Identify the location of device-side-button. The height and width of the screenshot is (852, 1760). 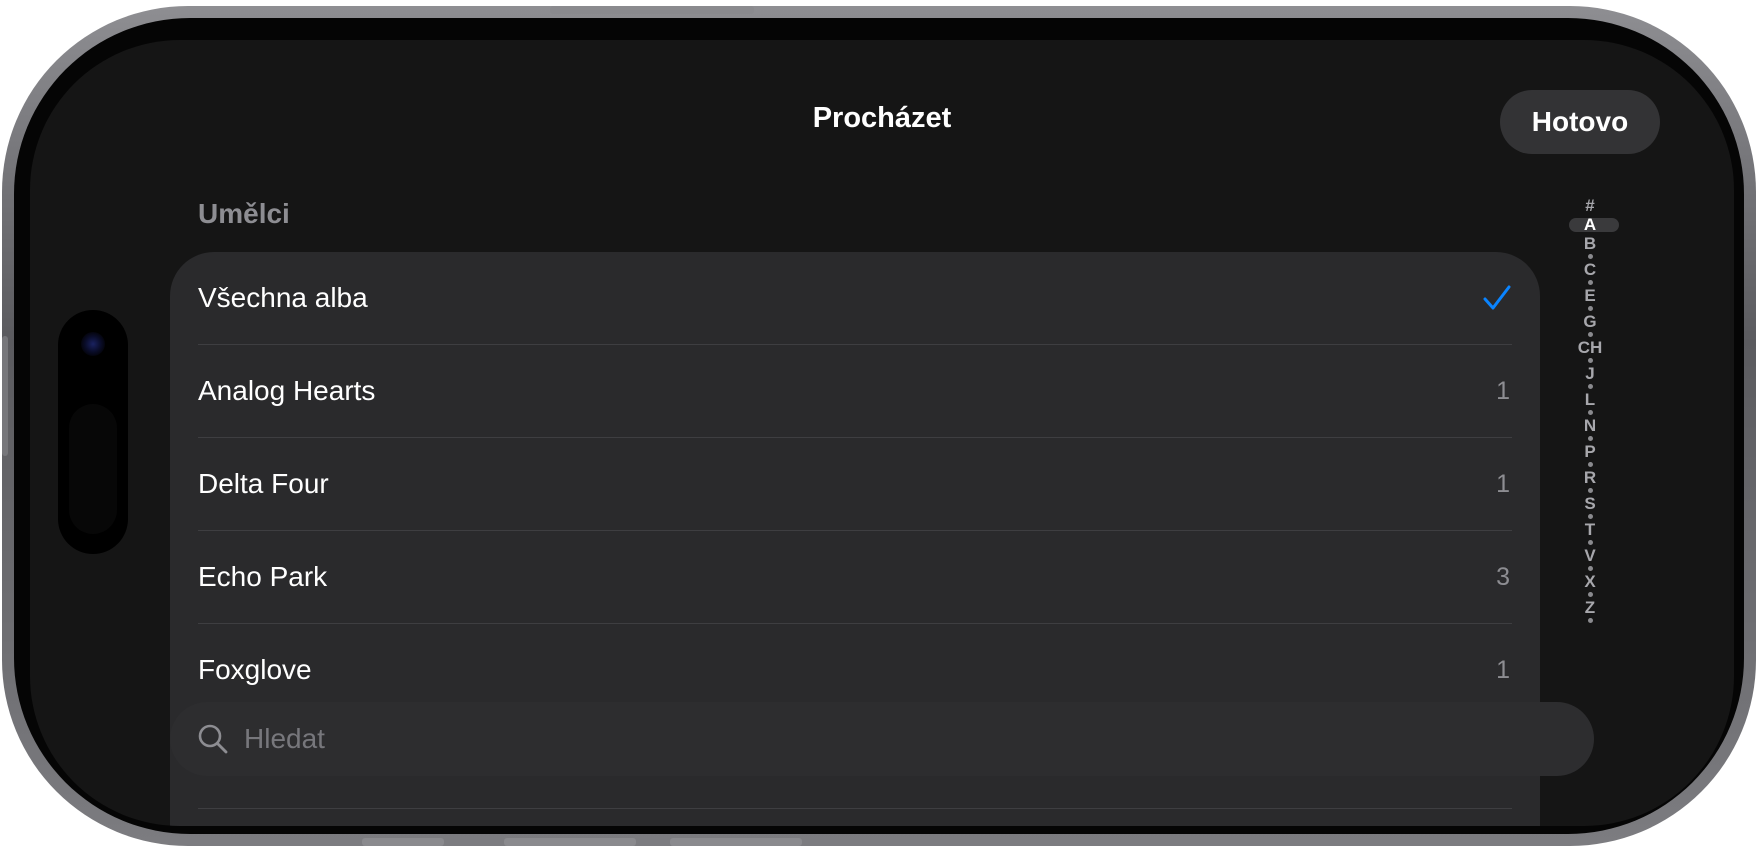
(5, 396).